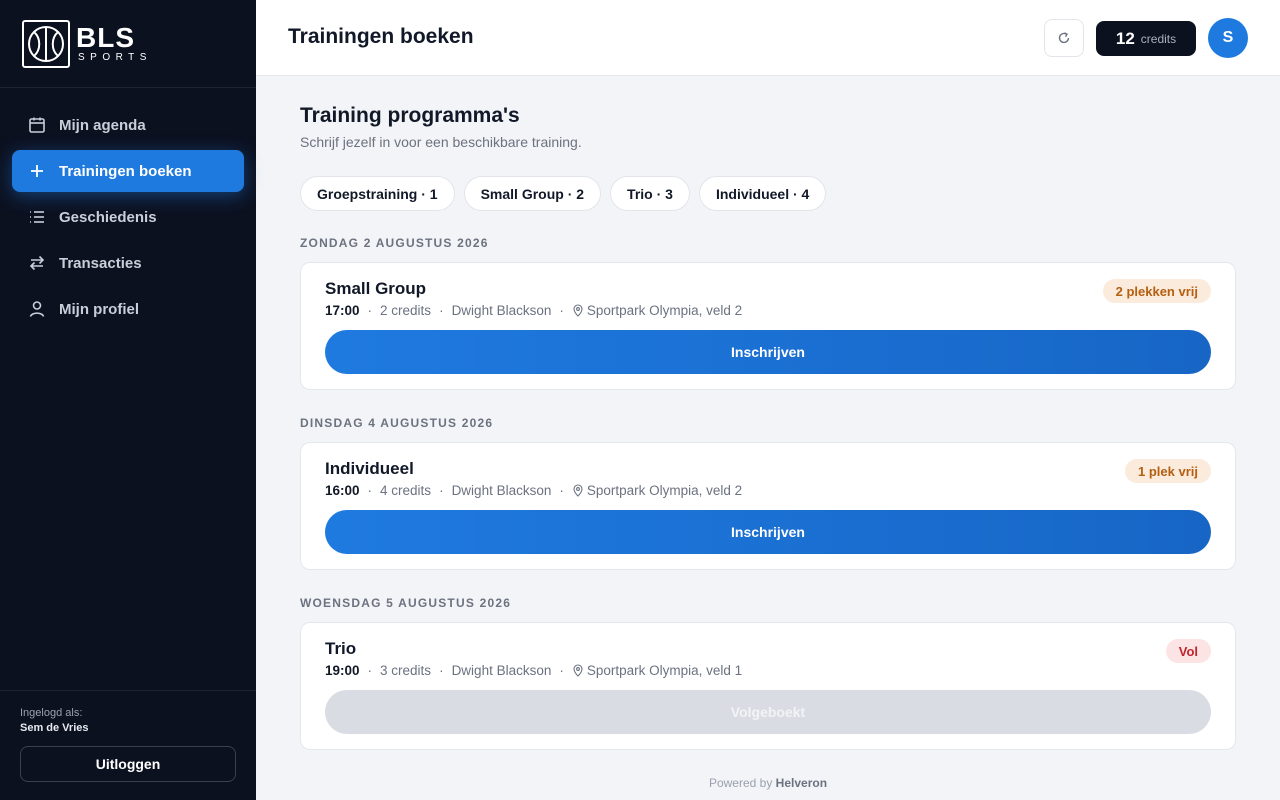 The height and width of the screenshot is (800, 1280). I want to click on training-credits: 4 credits, so click(406, 490).